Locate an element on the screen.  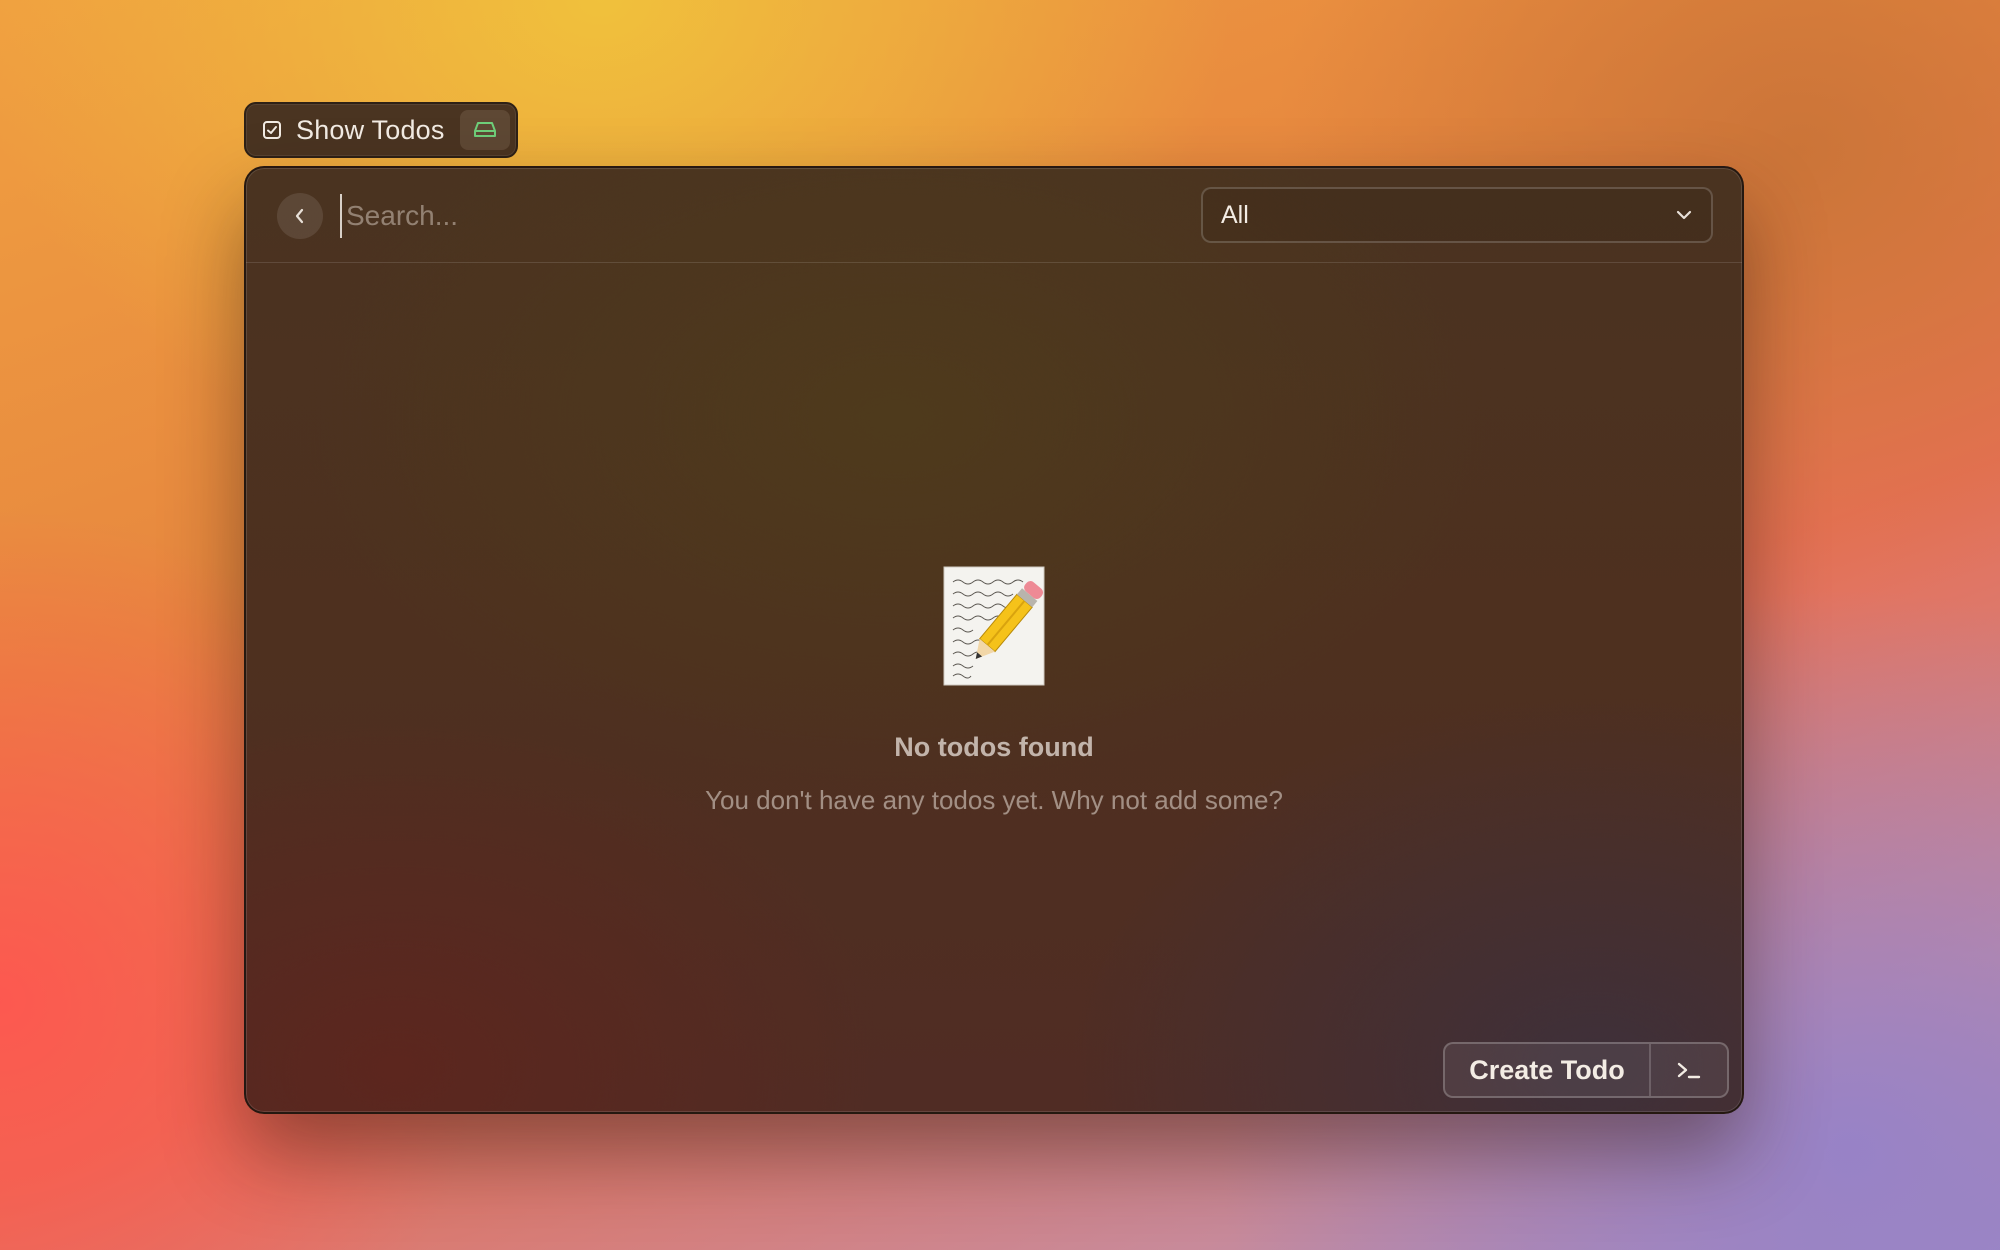
chevron-down-icon is located at coordinates (1684, 215).